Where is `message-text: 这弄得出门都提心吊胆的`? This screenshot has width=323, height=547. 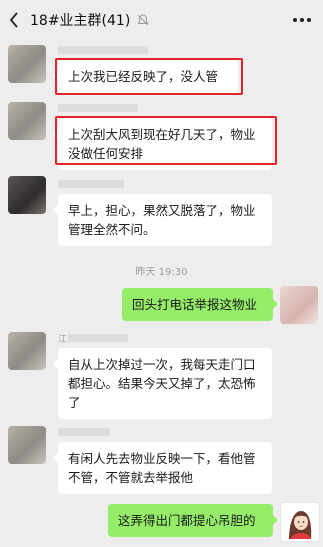 message-text: 这弄得出门都提心吊胆的 is located at coordinates (187, 520).